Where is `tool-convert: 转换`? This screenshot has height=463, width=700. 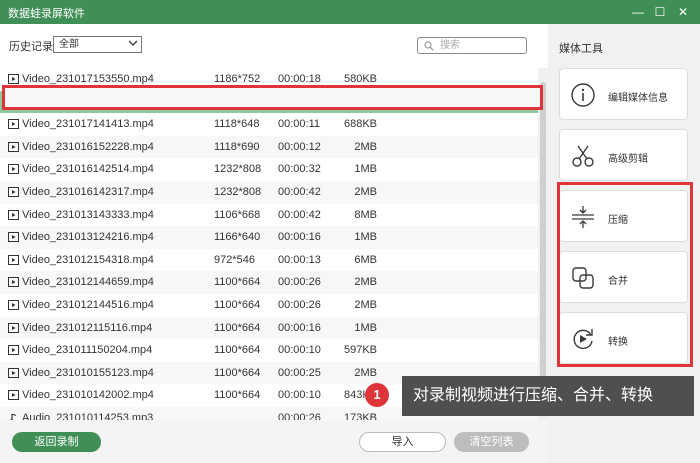 tool-convert: 转换 is located at coordinates (623, 338).